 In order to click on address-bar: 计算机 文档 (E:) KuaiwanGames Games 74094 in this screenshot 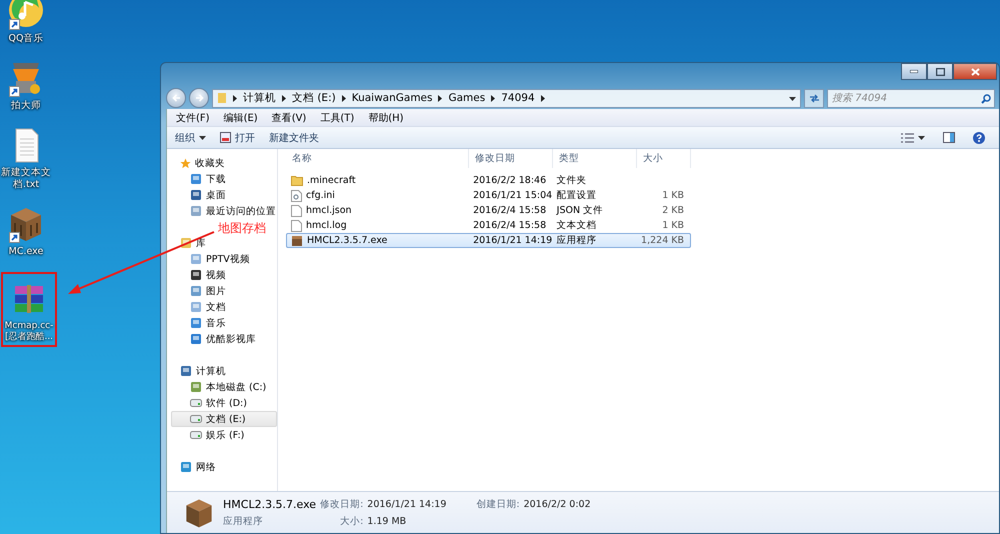, I will do `click(506, 98)`.